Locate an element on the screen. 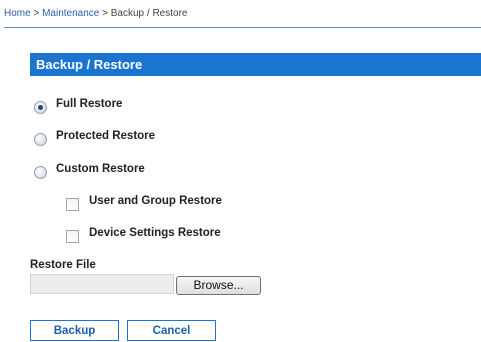 Image resolution: width=481 pixels, height=342 pixels. full-restore-label: Full Restore is located at coordinates (89, 104).